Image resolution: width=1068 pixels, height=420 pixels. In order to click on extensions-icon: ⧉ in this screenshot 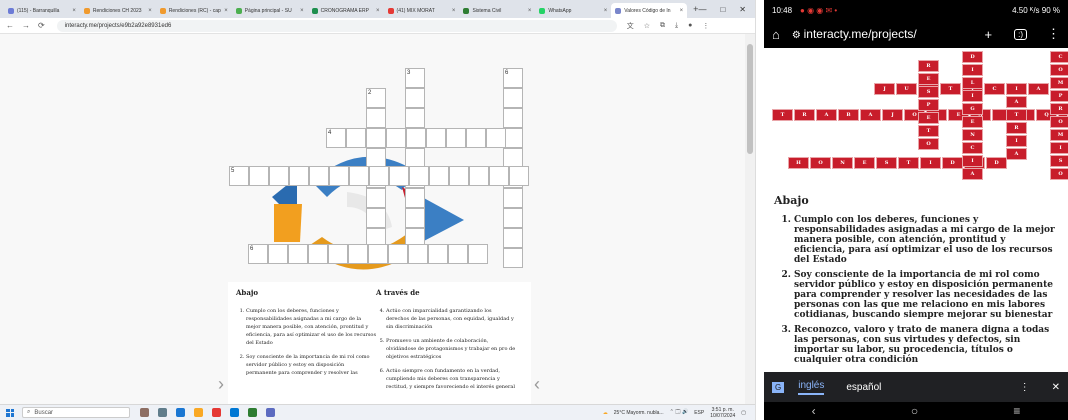, I will do `click(662, 26)`.